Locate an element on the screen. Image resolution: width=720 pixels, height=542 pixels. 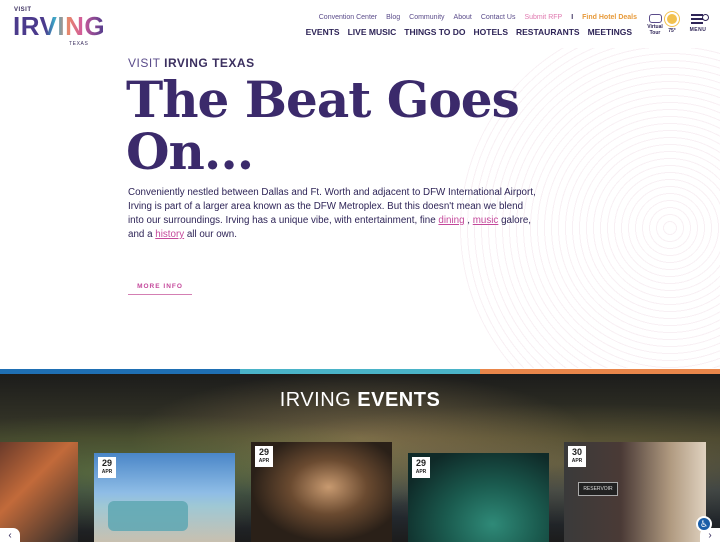
visit-irving-logo: VISIT IRVING TEXAS is located at coordinates (59, 27).